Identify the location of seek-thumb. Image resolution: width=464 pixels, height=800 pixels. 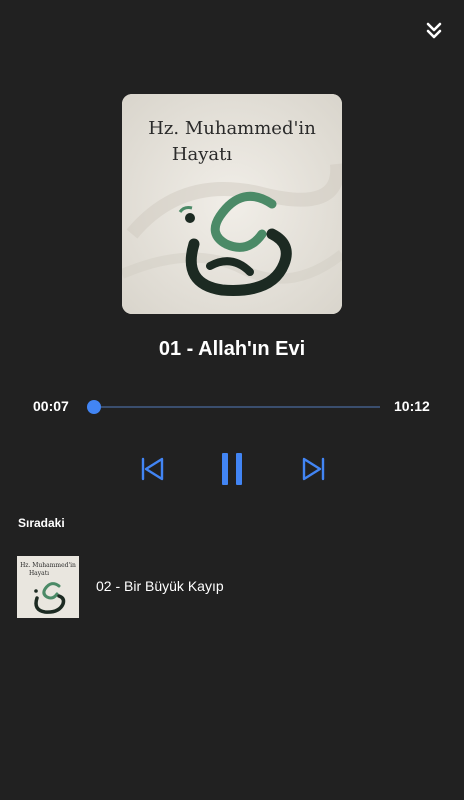
(94, 407).